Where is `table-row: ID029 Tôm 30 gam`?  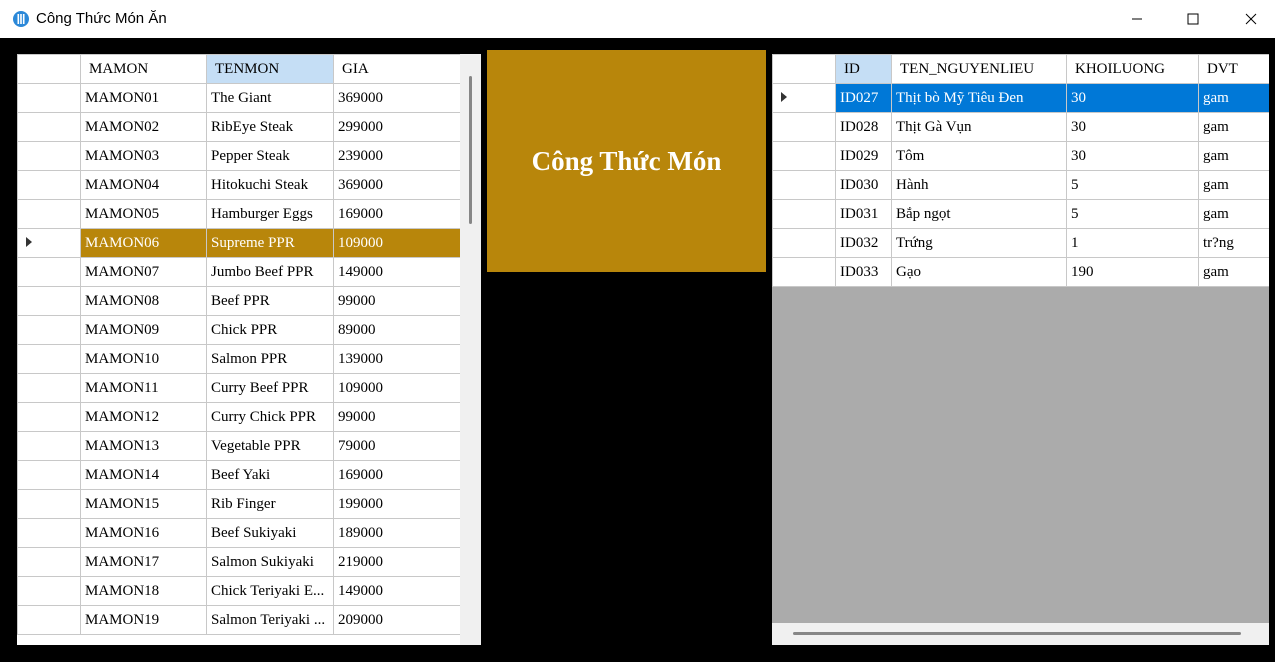
table-row: ID029 Tôm 30 gam is located at coordinates (1020, 156).